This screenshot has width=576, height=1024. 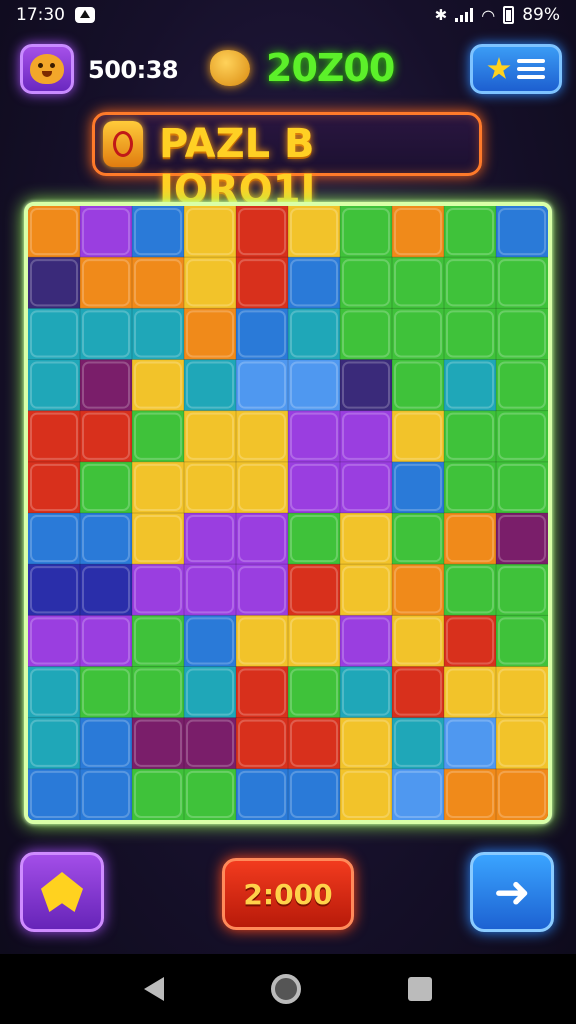 What do you see at coordinates (464, 15) in the screenshot?
I see `signal-icon` at bounding box center [464, 15].